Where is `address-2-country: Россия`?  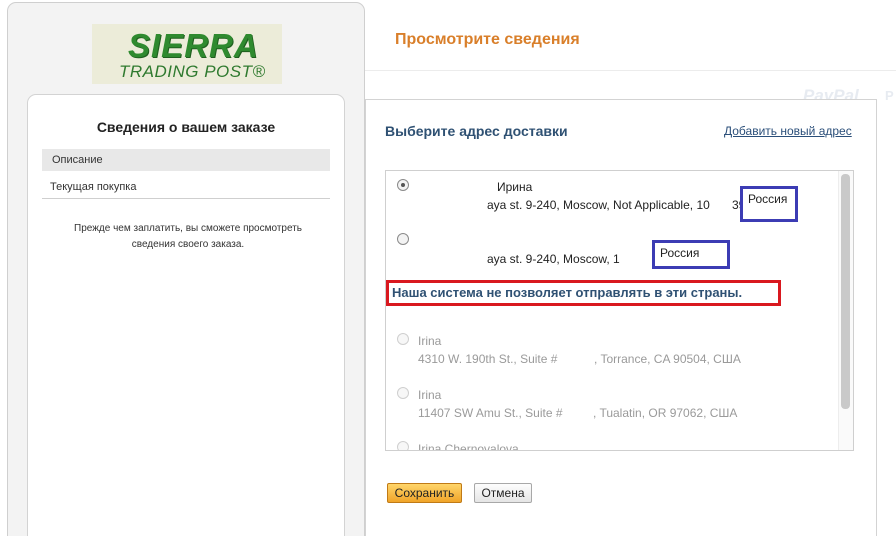
address-2-country: Россия is located at coordinates (680, 253).